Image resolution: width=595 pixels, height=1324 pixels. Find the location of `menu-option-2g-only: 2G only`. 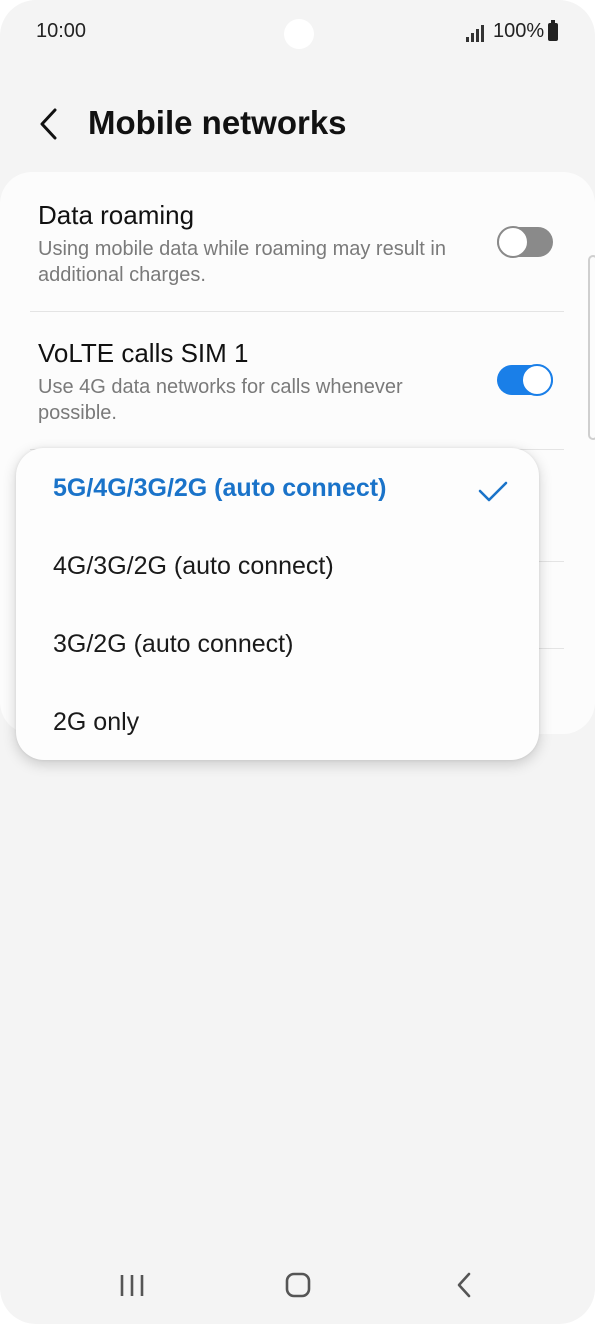

menu-option-2g-only: 2G only is located at coordinates (277, 723).